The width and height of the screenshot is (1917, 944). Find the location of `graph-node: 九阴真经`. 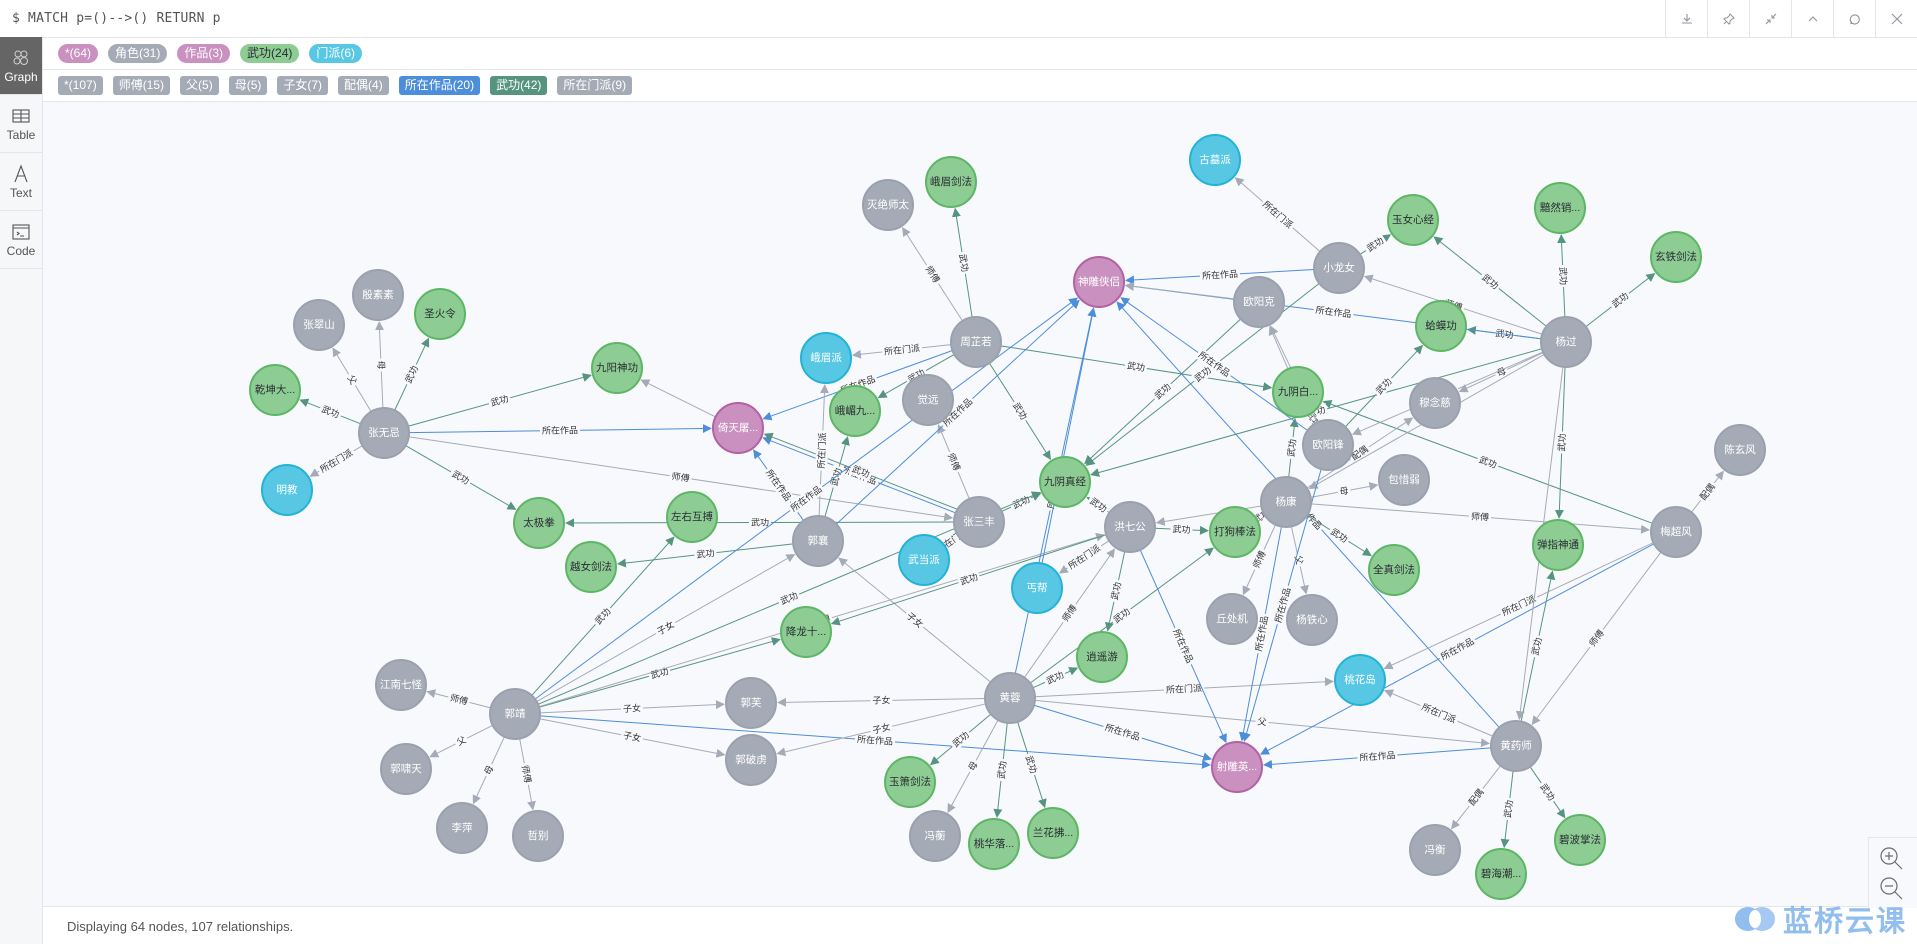

graph-node: 九阴真经 is located at coordinates (1065, 482).